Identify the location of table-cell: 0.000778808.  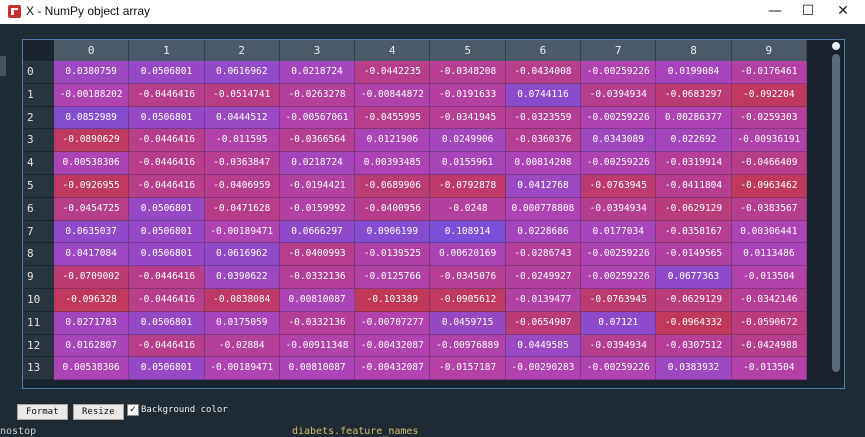
(543, 209).